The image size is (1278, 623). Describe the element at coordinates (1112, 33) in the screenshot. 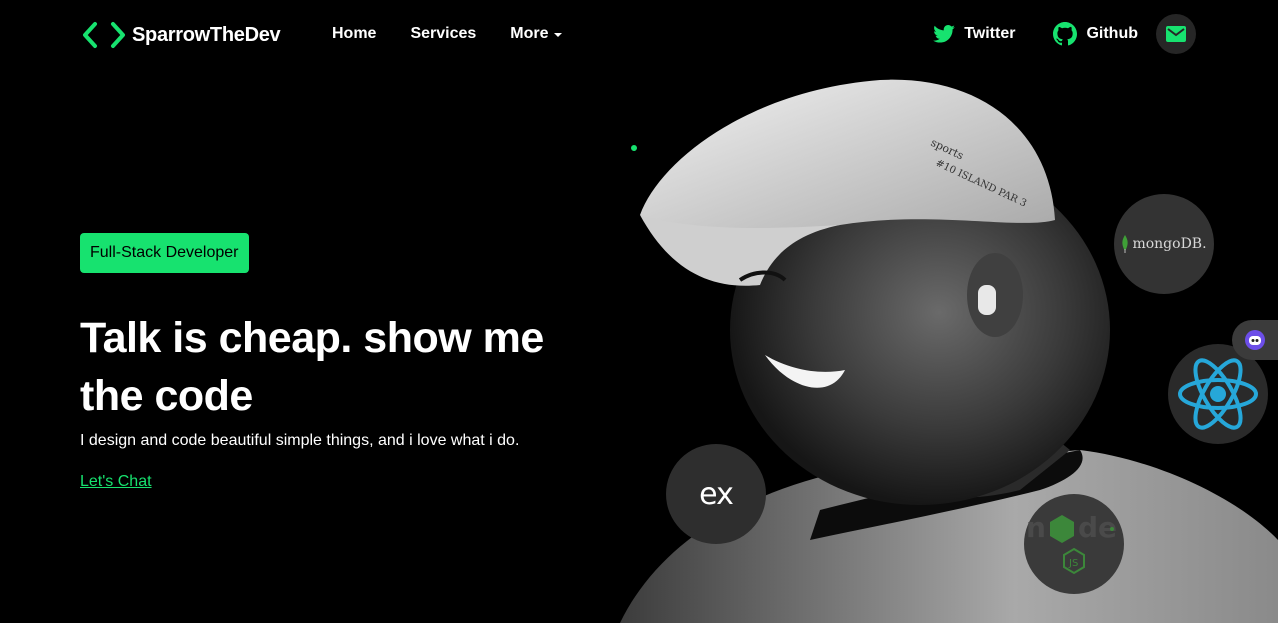

I see `github-label: Github` at that location.